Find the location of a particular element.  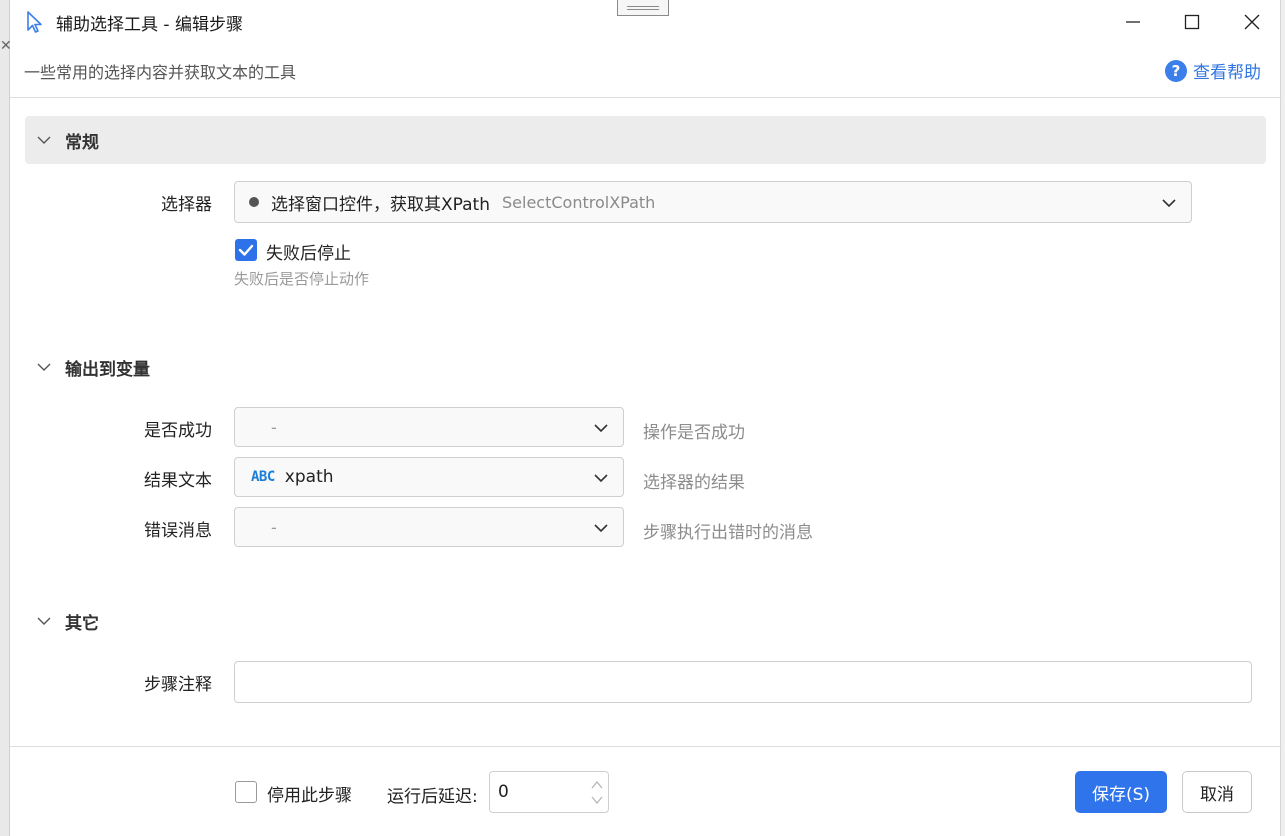

spin-up-icon is located at coordinates (597, 785).